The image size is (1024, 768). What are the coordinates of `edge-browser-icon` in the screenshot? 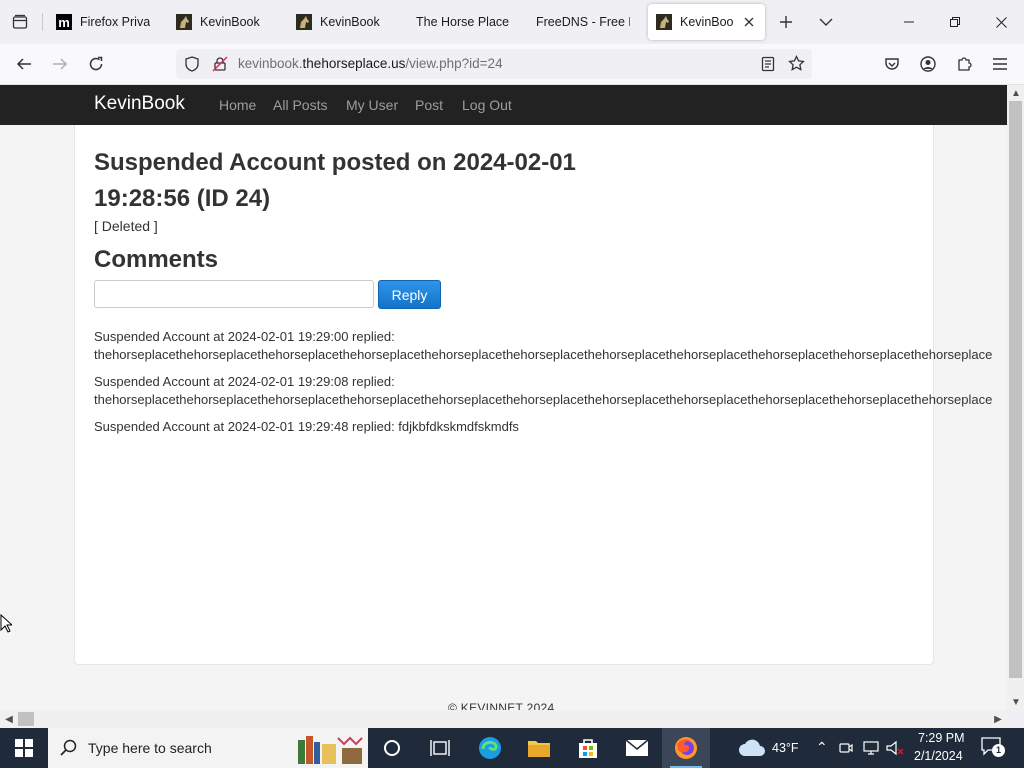 It's located at (490, 748).